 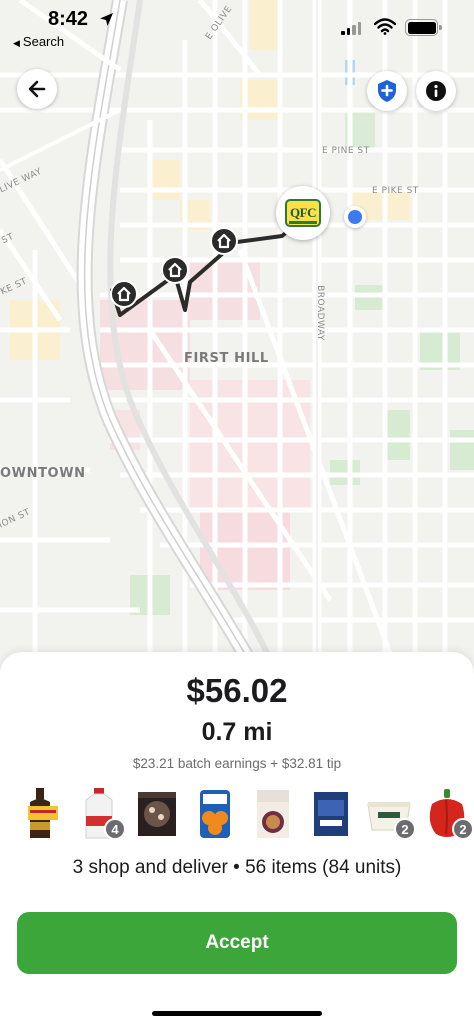 What do you see at coordinates (303, 222) in the screenshot?
I see `store-logo-stripe` at bounding box center [303, 222].